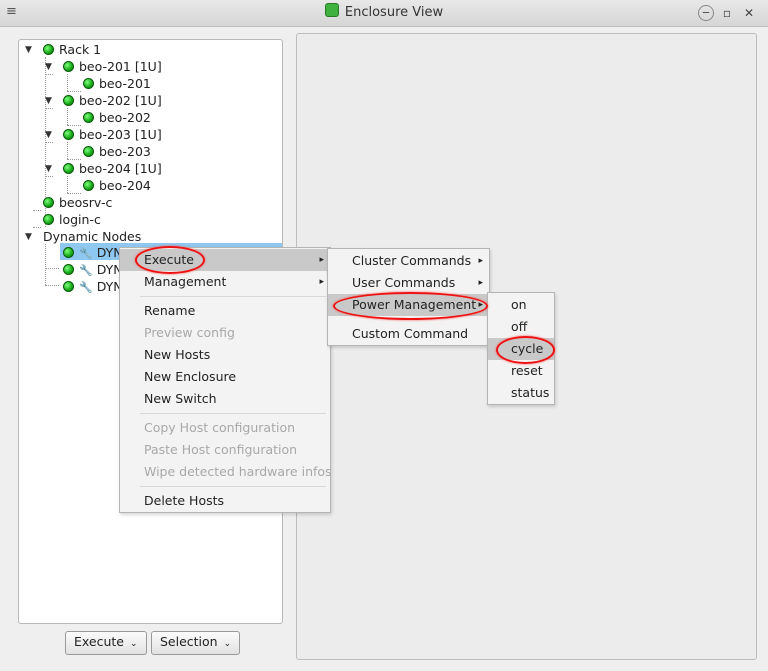 The height and width of the screenshot is (671, 768). Describe the element at coordinates (168, 399) in the screenshot. I see `menu-item-new-switch: New Switch` at that location.